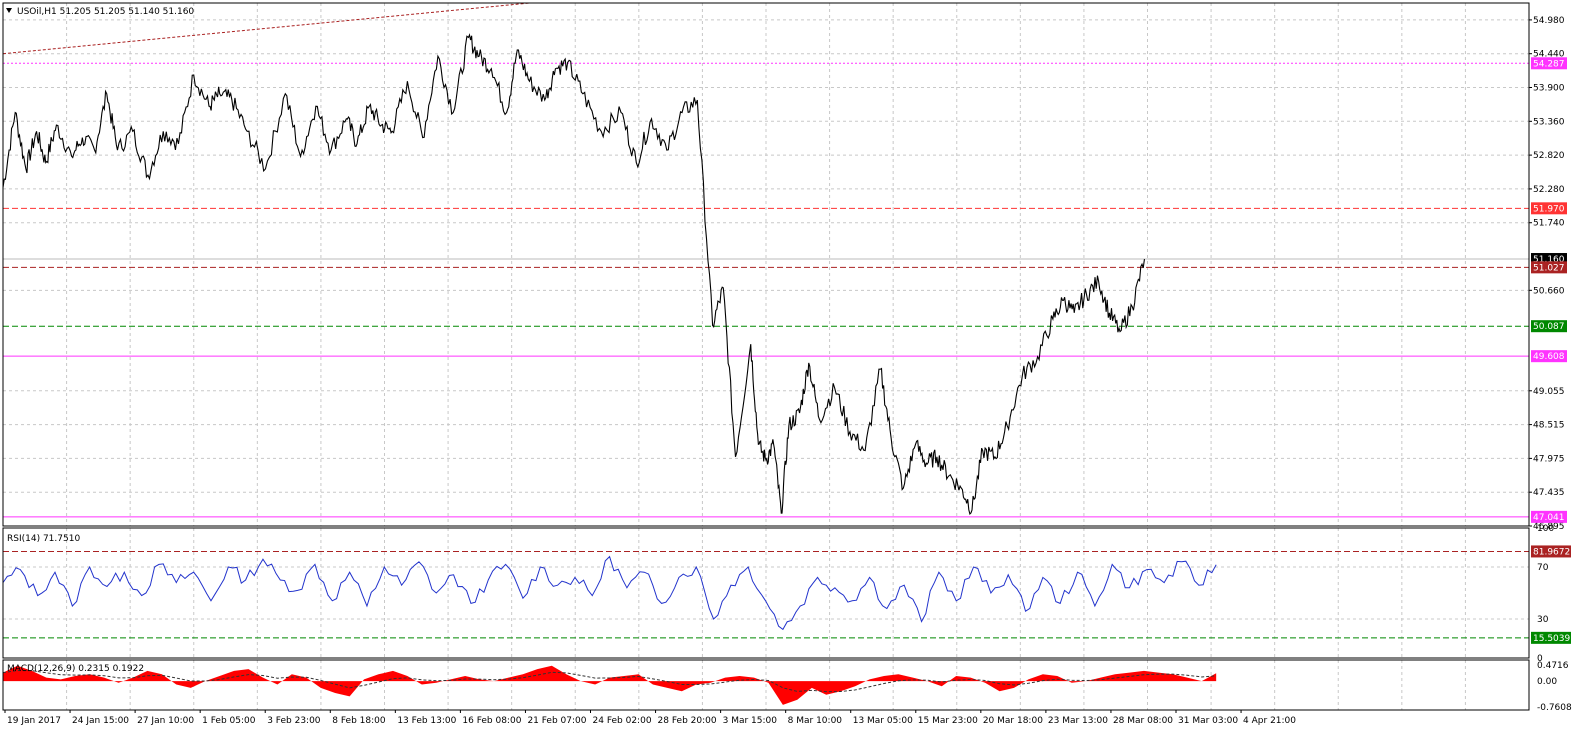 The height and width of the screenshot is (737, 1573). I want to click on x-tick-label: 8 Mar 10:00, so click(815, 721).